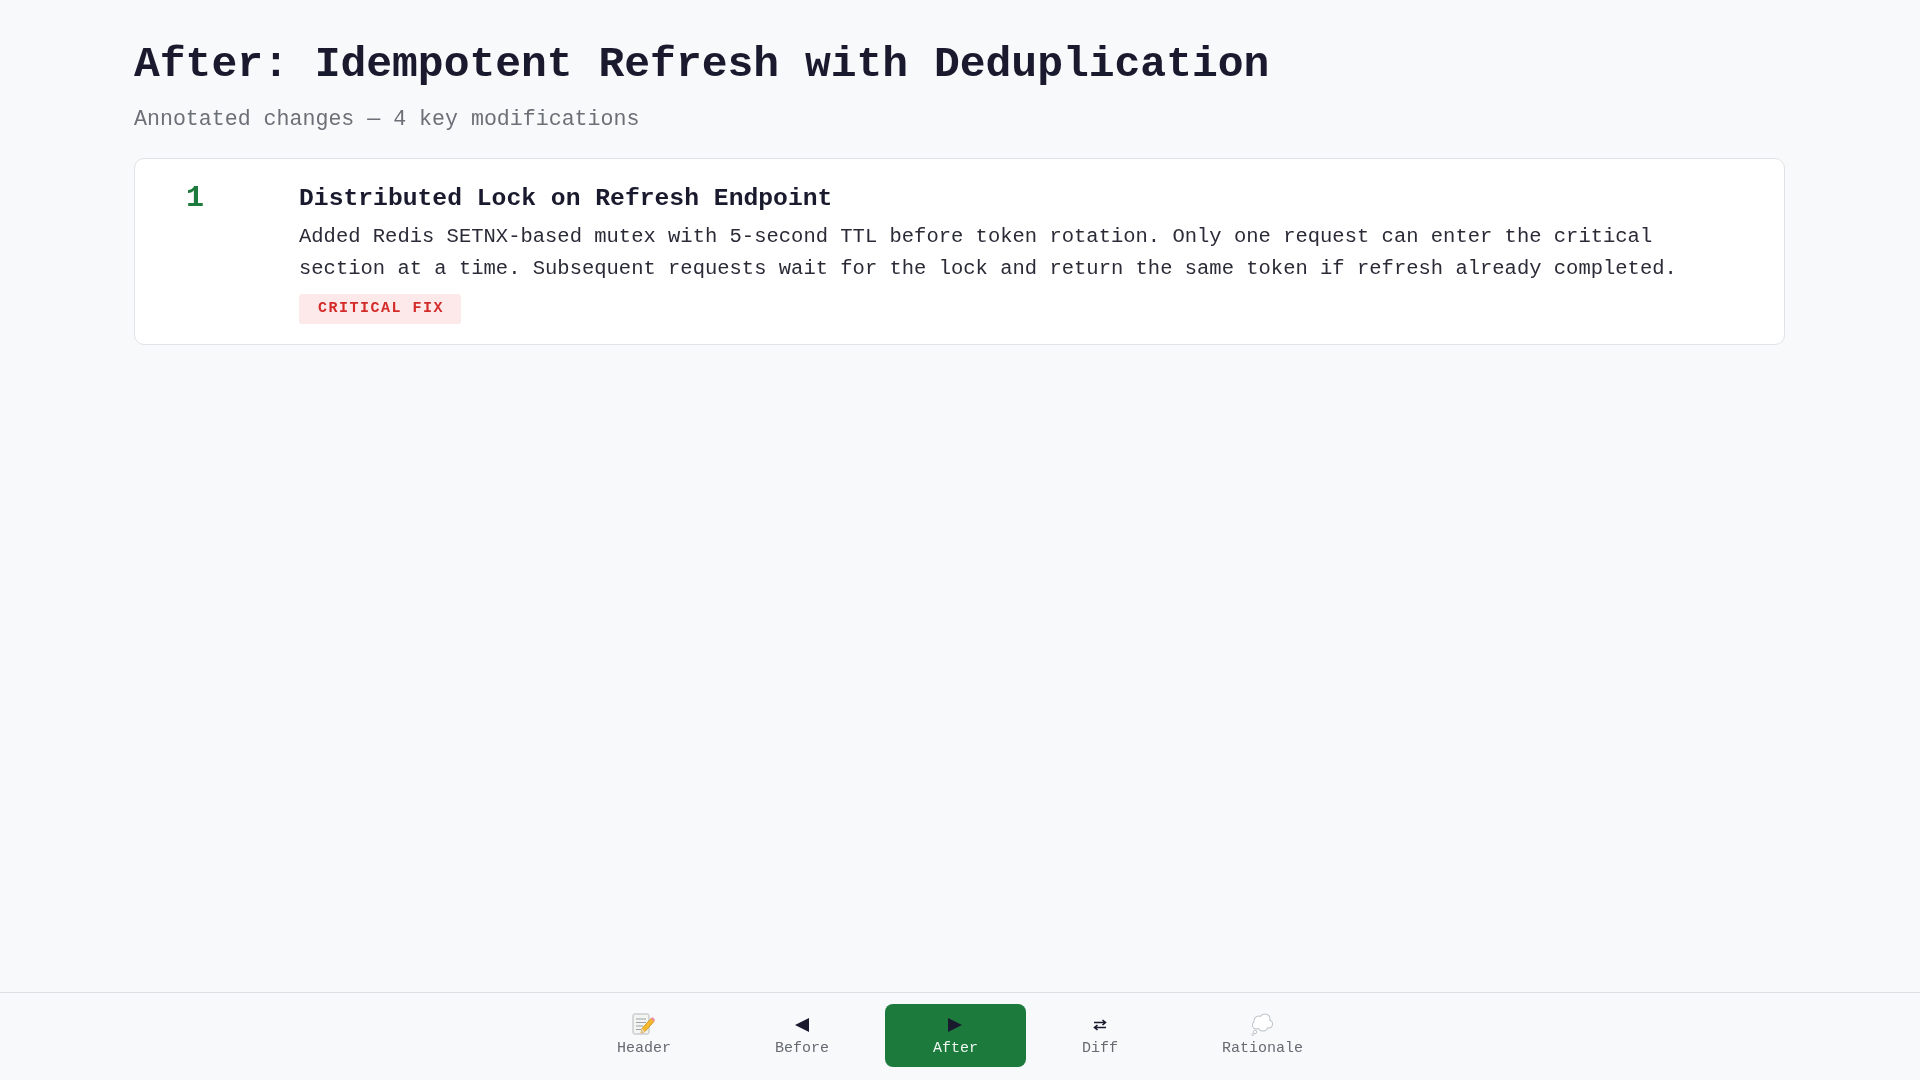  I want to click on thought-bubble-icon, so click(1262, 1024).